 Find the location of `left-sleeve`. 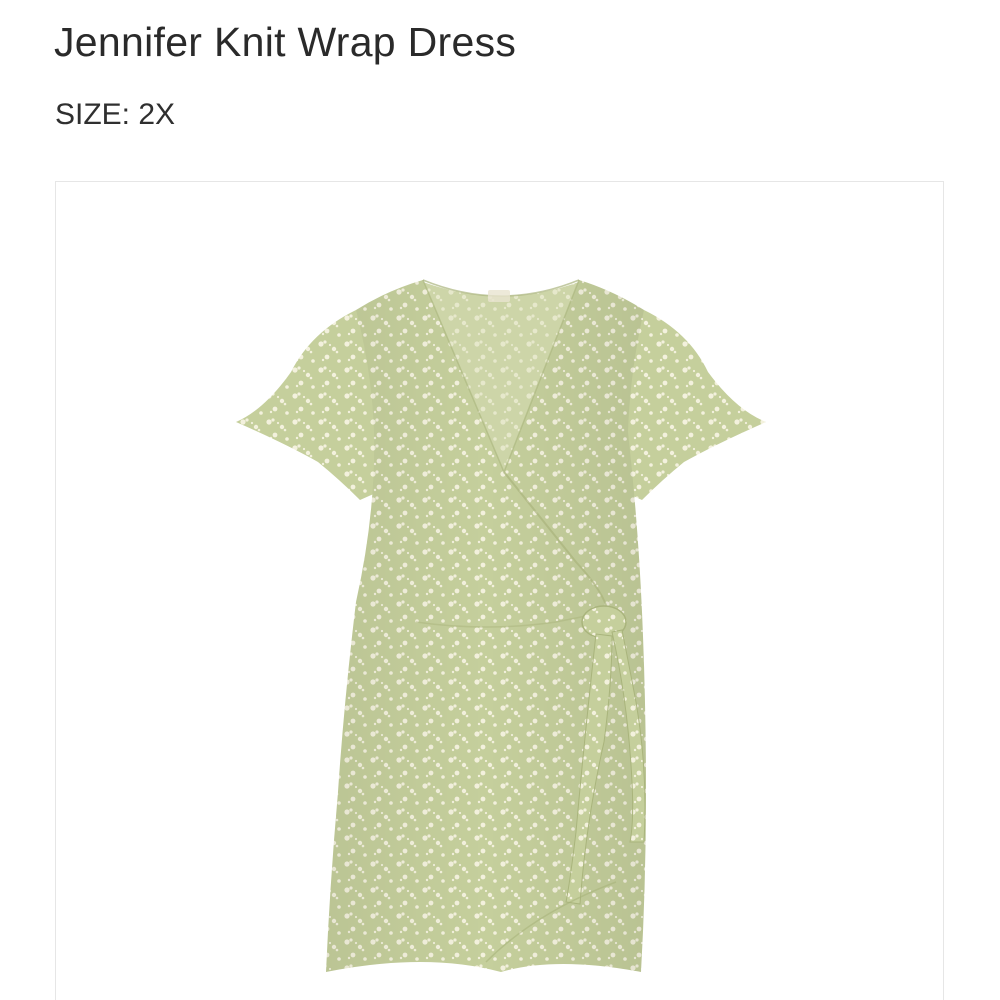

left-sleeve is located at coordinates (307, 405).